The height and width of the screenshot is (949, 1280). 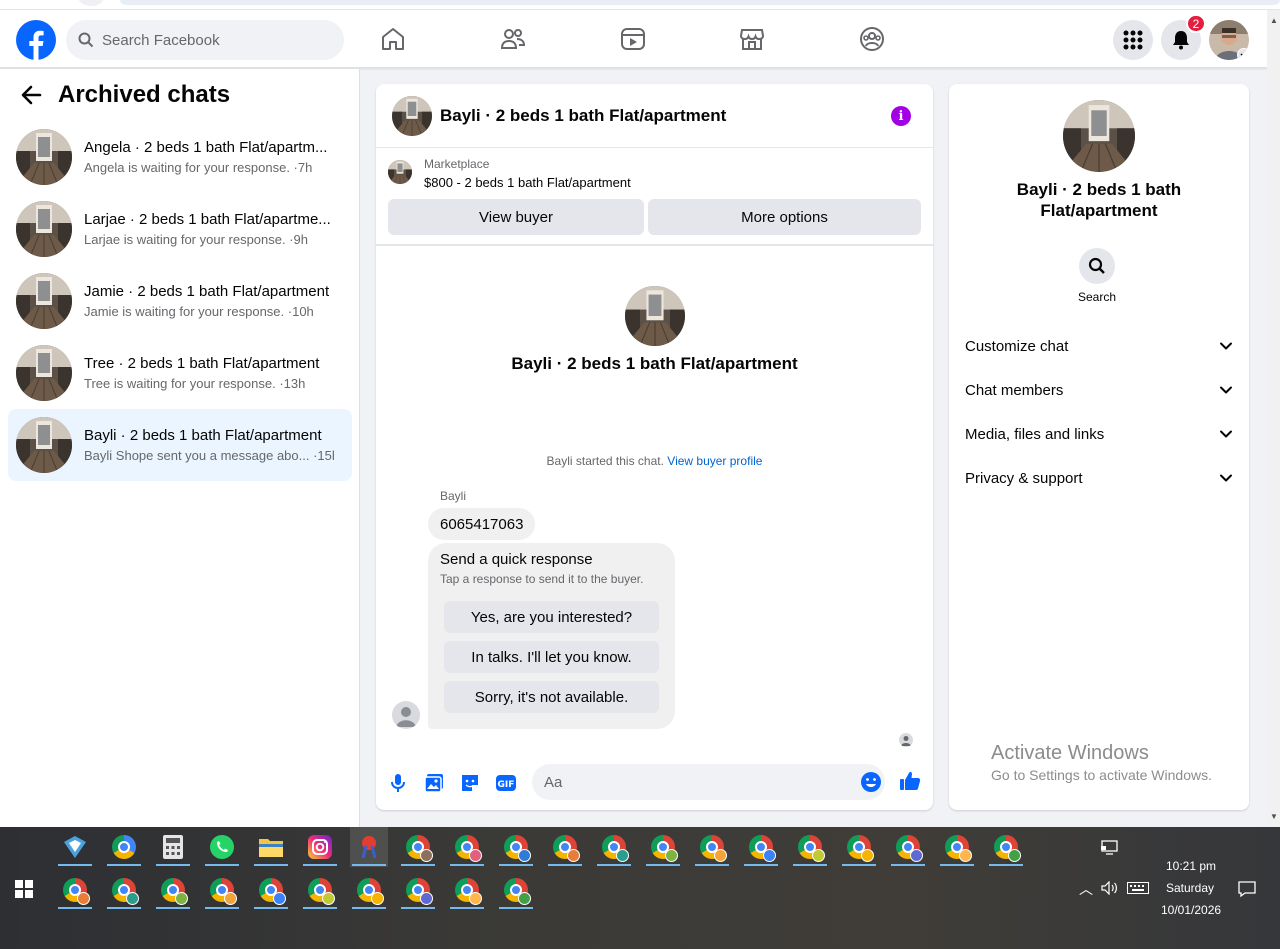 I want to click on keyboard-icon, so click(x=1138, y=888).